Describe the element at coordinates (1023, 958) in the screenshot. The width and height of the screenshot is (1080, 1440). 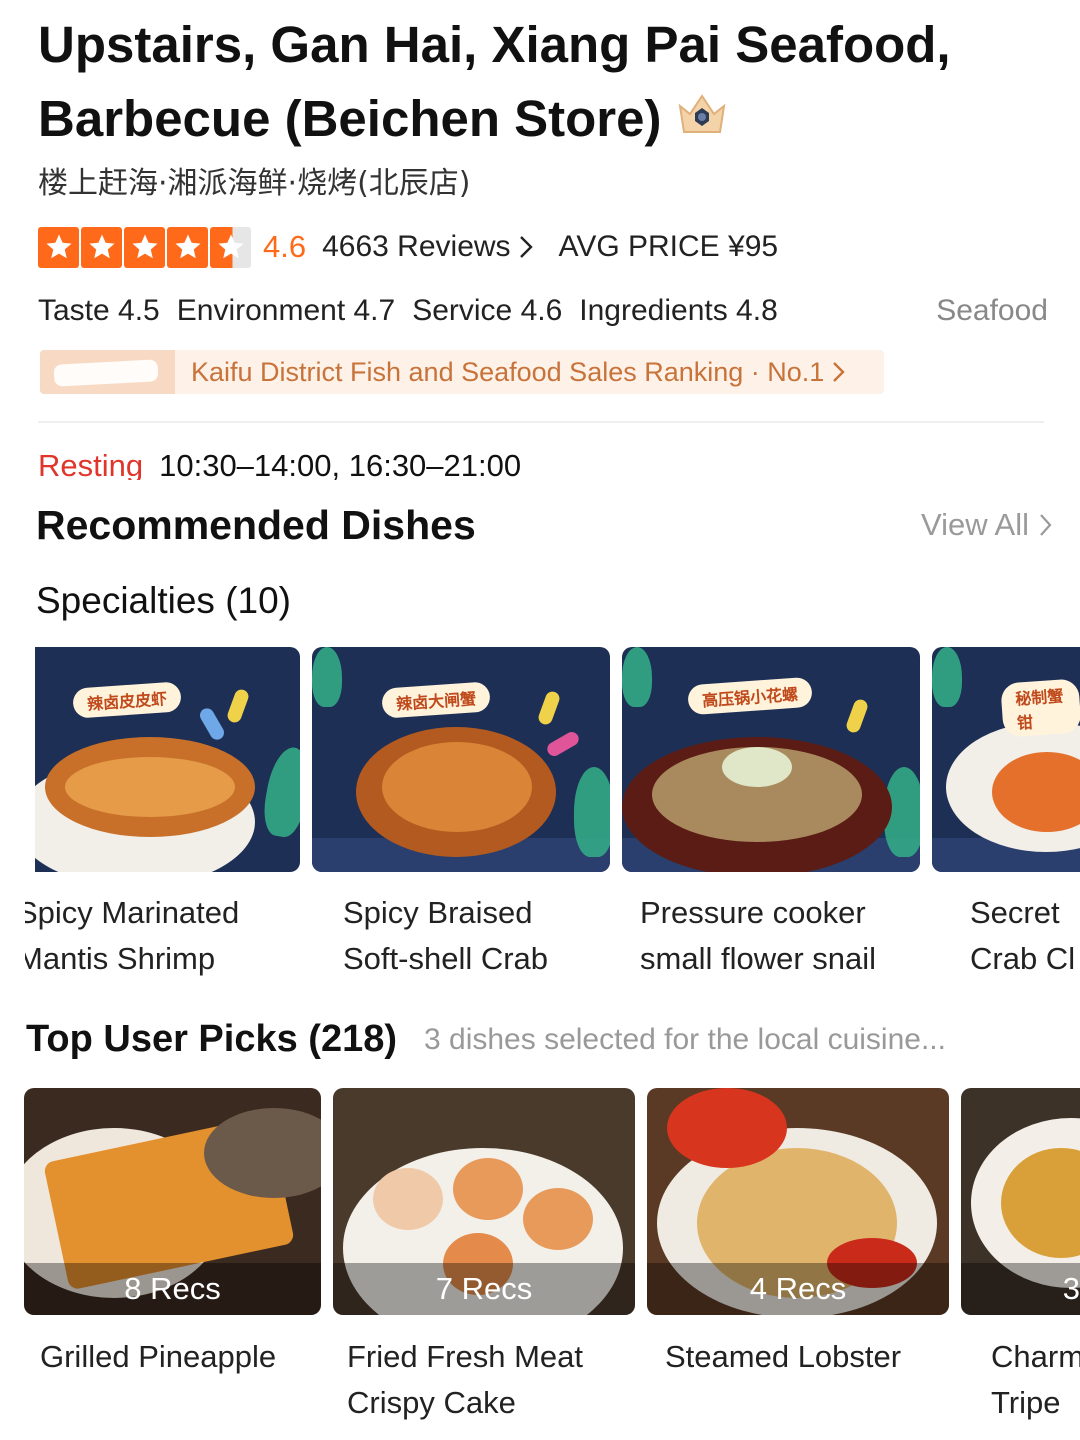
I see `dish-name-line2: Crab Cl` at that location.